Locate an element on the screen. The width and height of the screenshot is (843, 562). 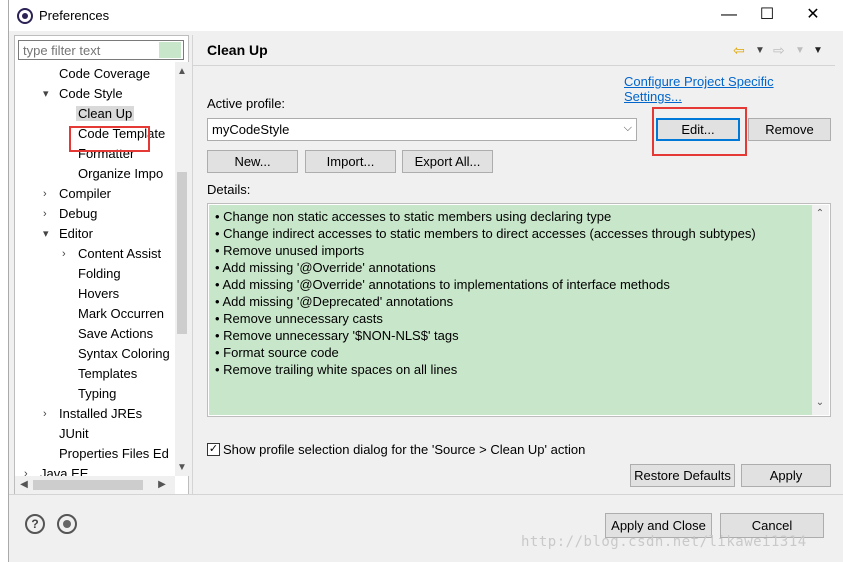
title-bar: Preferences — ☐ ✕ is located at coordinates (426, 15).